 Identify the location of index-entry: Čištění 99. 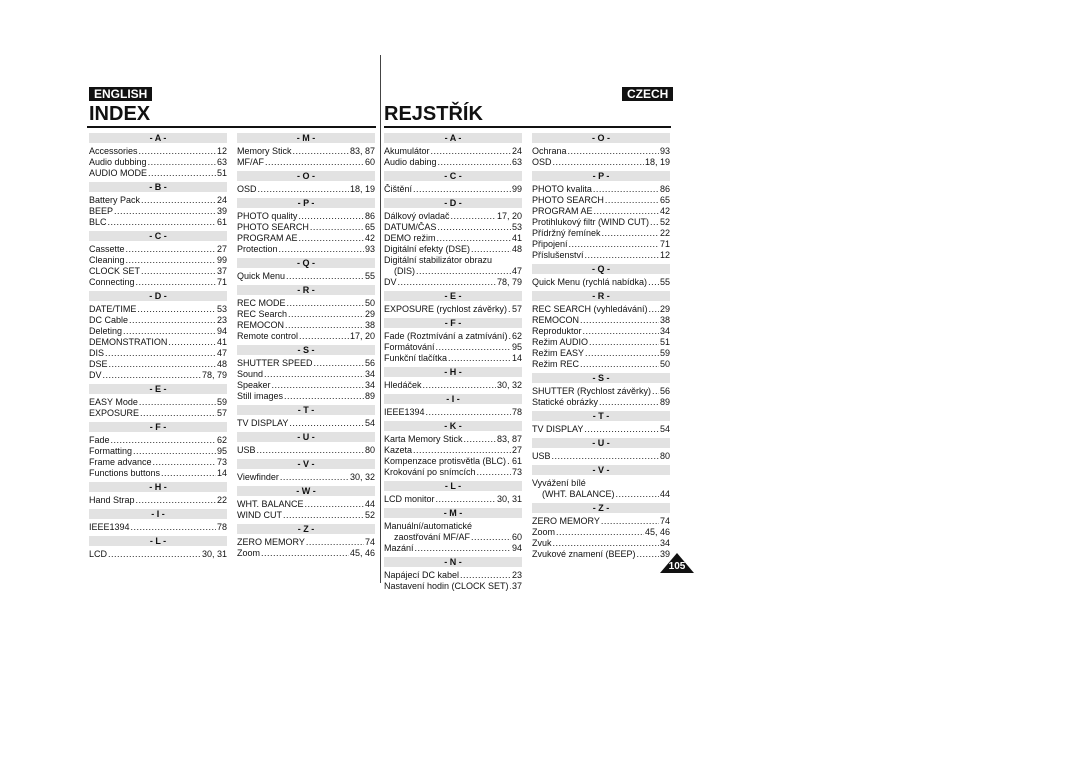
(453, 189).